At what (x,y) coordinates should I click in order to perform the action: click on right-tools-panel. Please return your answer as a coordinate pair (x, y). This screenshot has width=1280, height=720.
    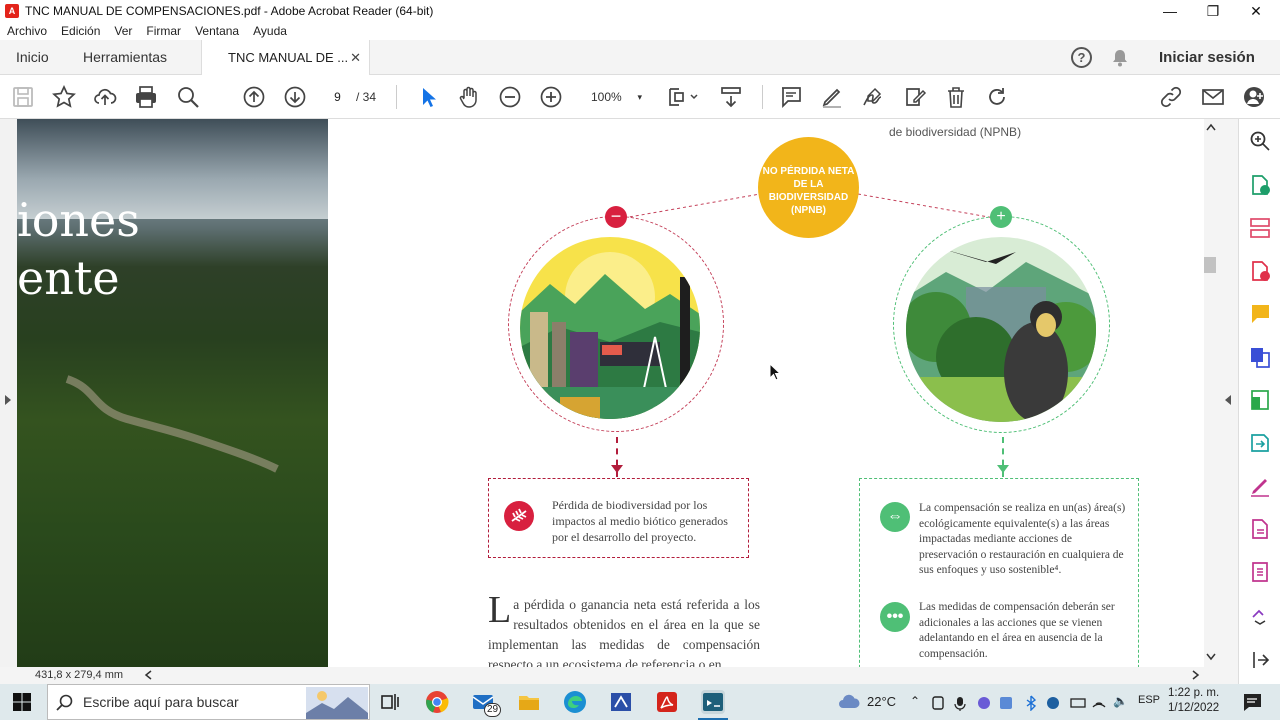
    Looking at the image, I should click on (1259, 401).